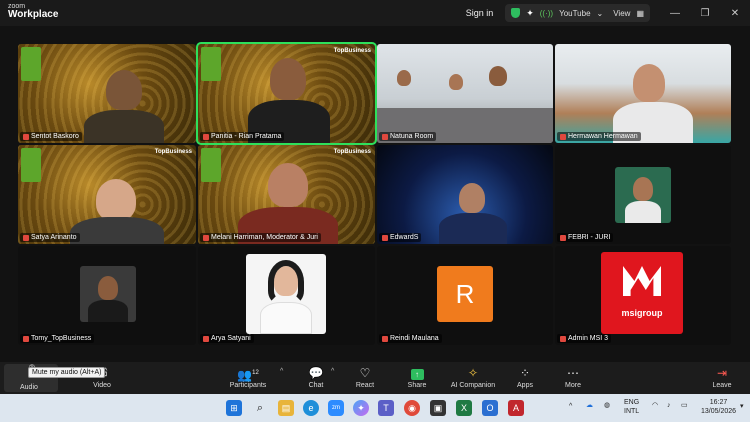 The image size is (750, 422). I want to click on livestream-icon: ((·)), so click(546, 13).